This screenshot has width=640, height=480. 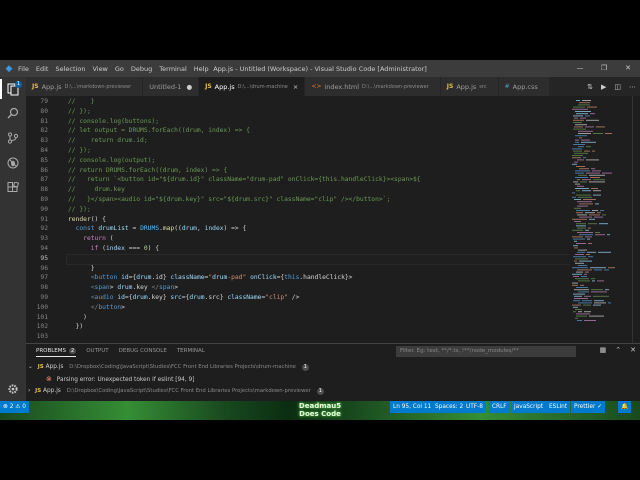 I want to click on indentation: Spaces: 2, so click(x=449, y=407).